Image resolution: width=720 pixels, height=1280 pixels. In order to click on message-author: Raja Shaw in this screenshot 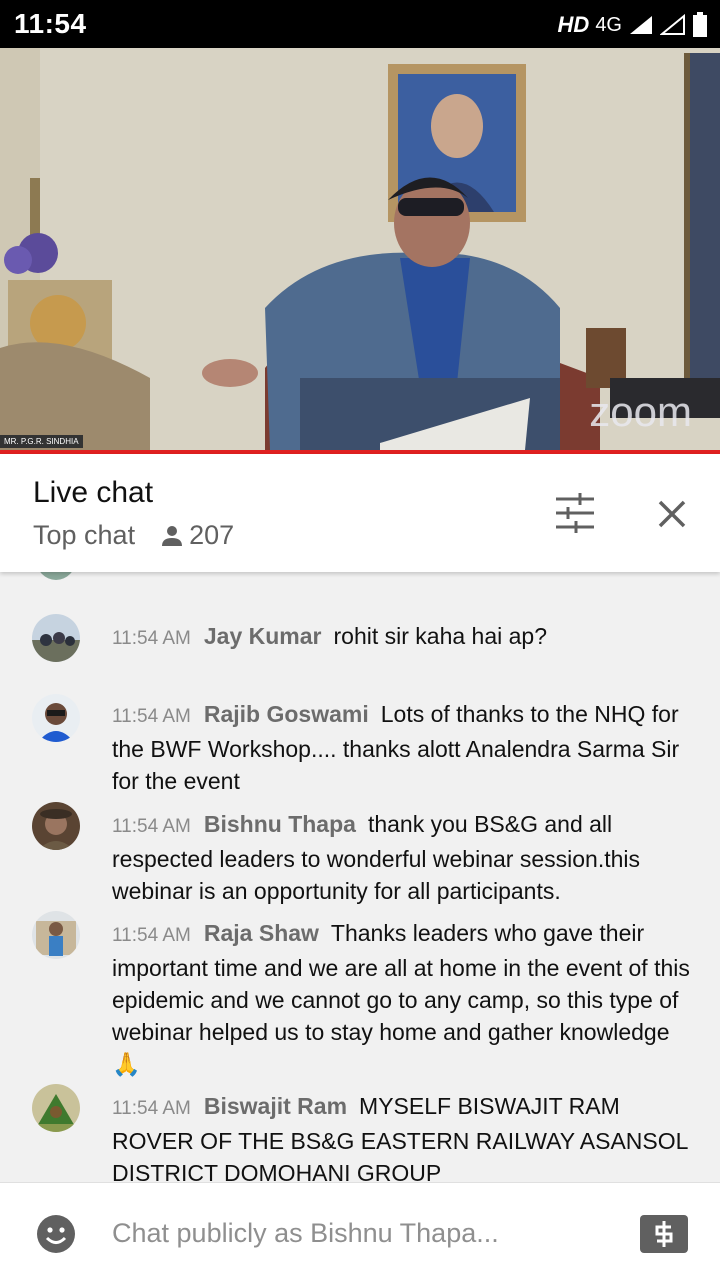, I will do `click(261, 933)`.